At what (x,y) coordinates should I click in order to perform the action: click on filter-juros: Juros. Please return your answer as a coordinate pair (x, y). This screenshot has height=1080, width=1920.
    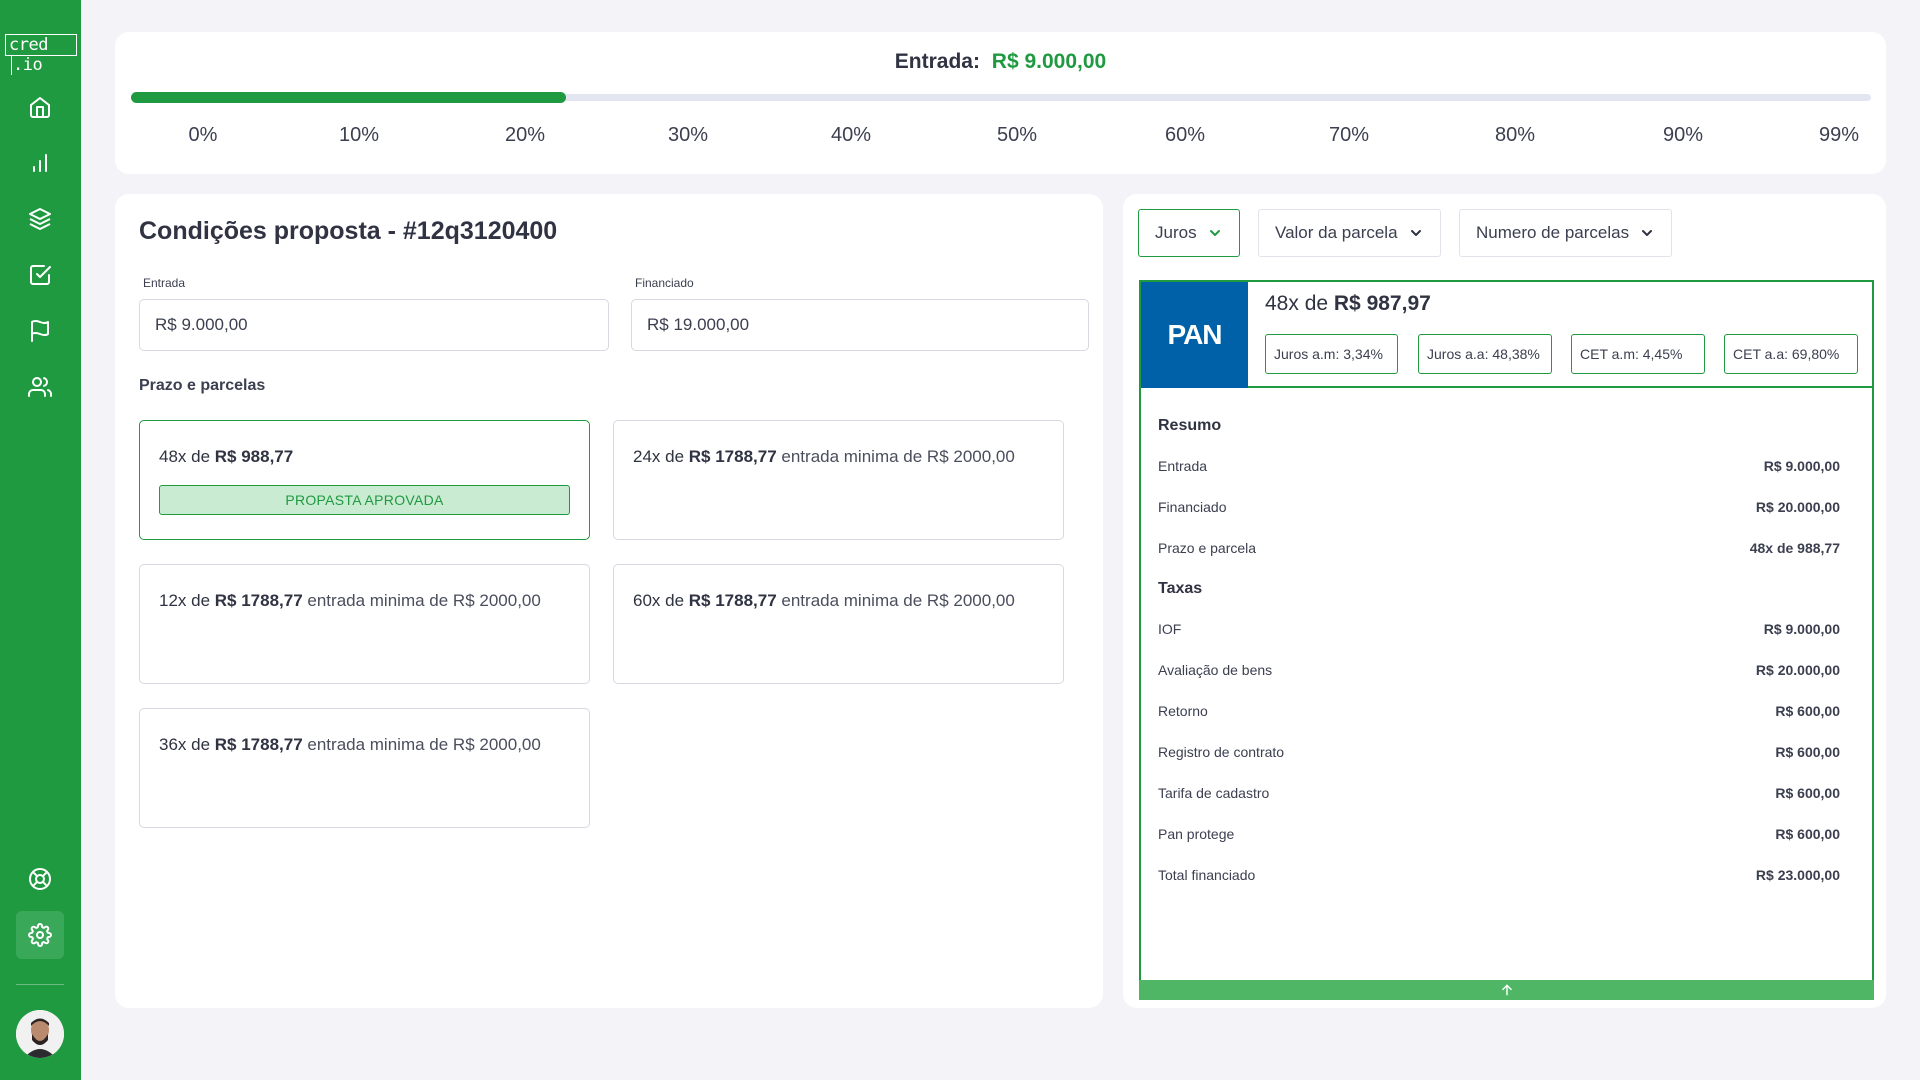
    Looking at the image, I should click on (1189, 233).